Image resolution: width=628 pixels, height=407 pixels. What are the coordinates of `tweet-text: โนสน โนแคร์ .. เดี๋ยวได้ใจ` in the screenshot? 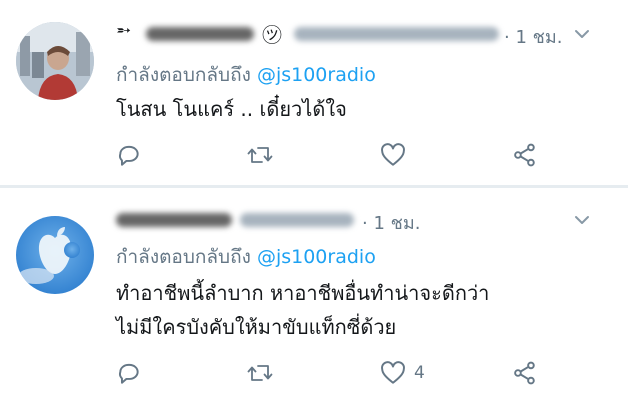 It's located at (231, 109).